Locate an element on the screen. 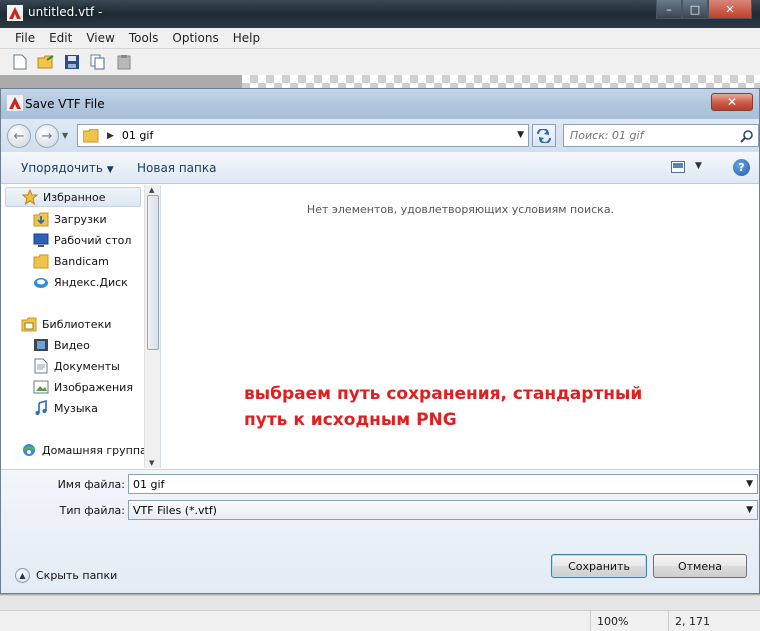 The image size is (760, 631). chevron-up-icon: ▲ is located at coordinates (22, 575).